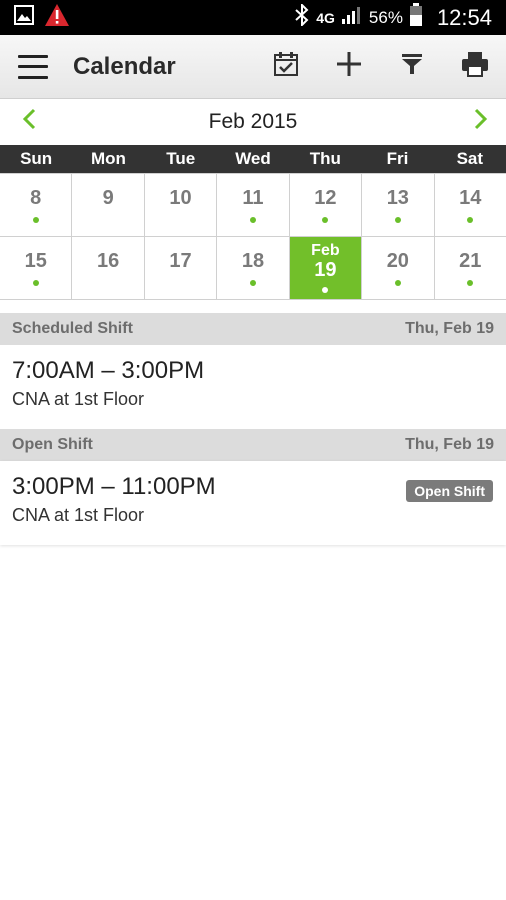 Image resolution: width=506 pixels, height=900 pixels. I want to click on next-month-button, so click(481, 121).